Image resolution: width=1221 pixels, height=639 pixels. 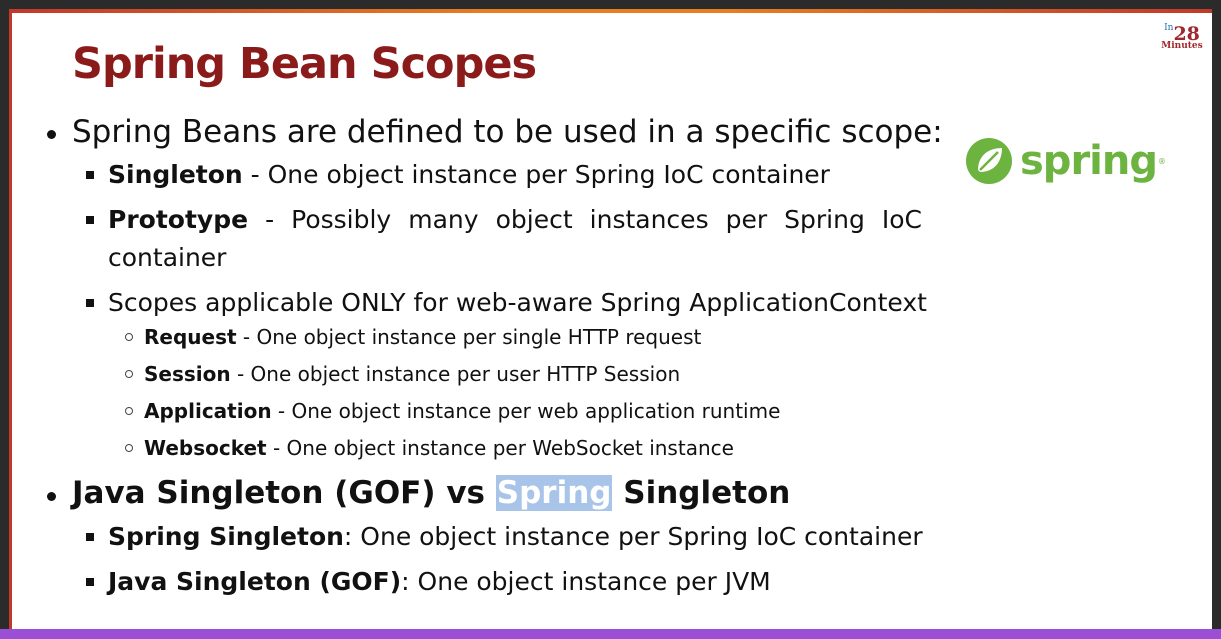 I want to click on in28minutes-logo: In28 Minutes, so click(x=1182, y=37).